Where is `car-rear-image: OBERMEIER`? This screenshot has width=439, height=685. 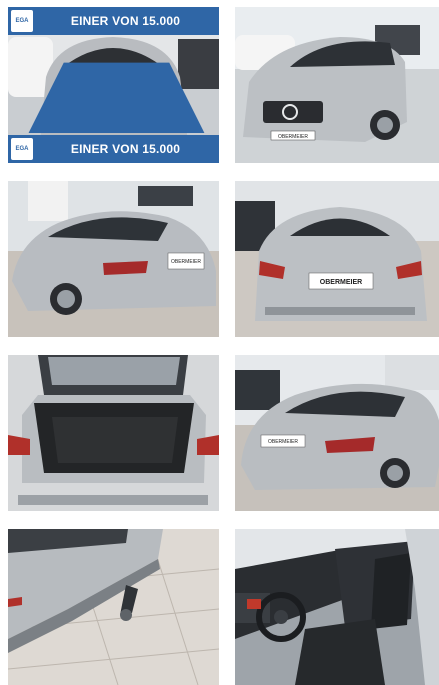
car-rear-image: OBERMEIER is located at coordinates (337, 259).